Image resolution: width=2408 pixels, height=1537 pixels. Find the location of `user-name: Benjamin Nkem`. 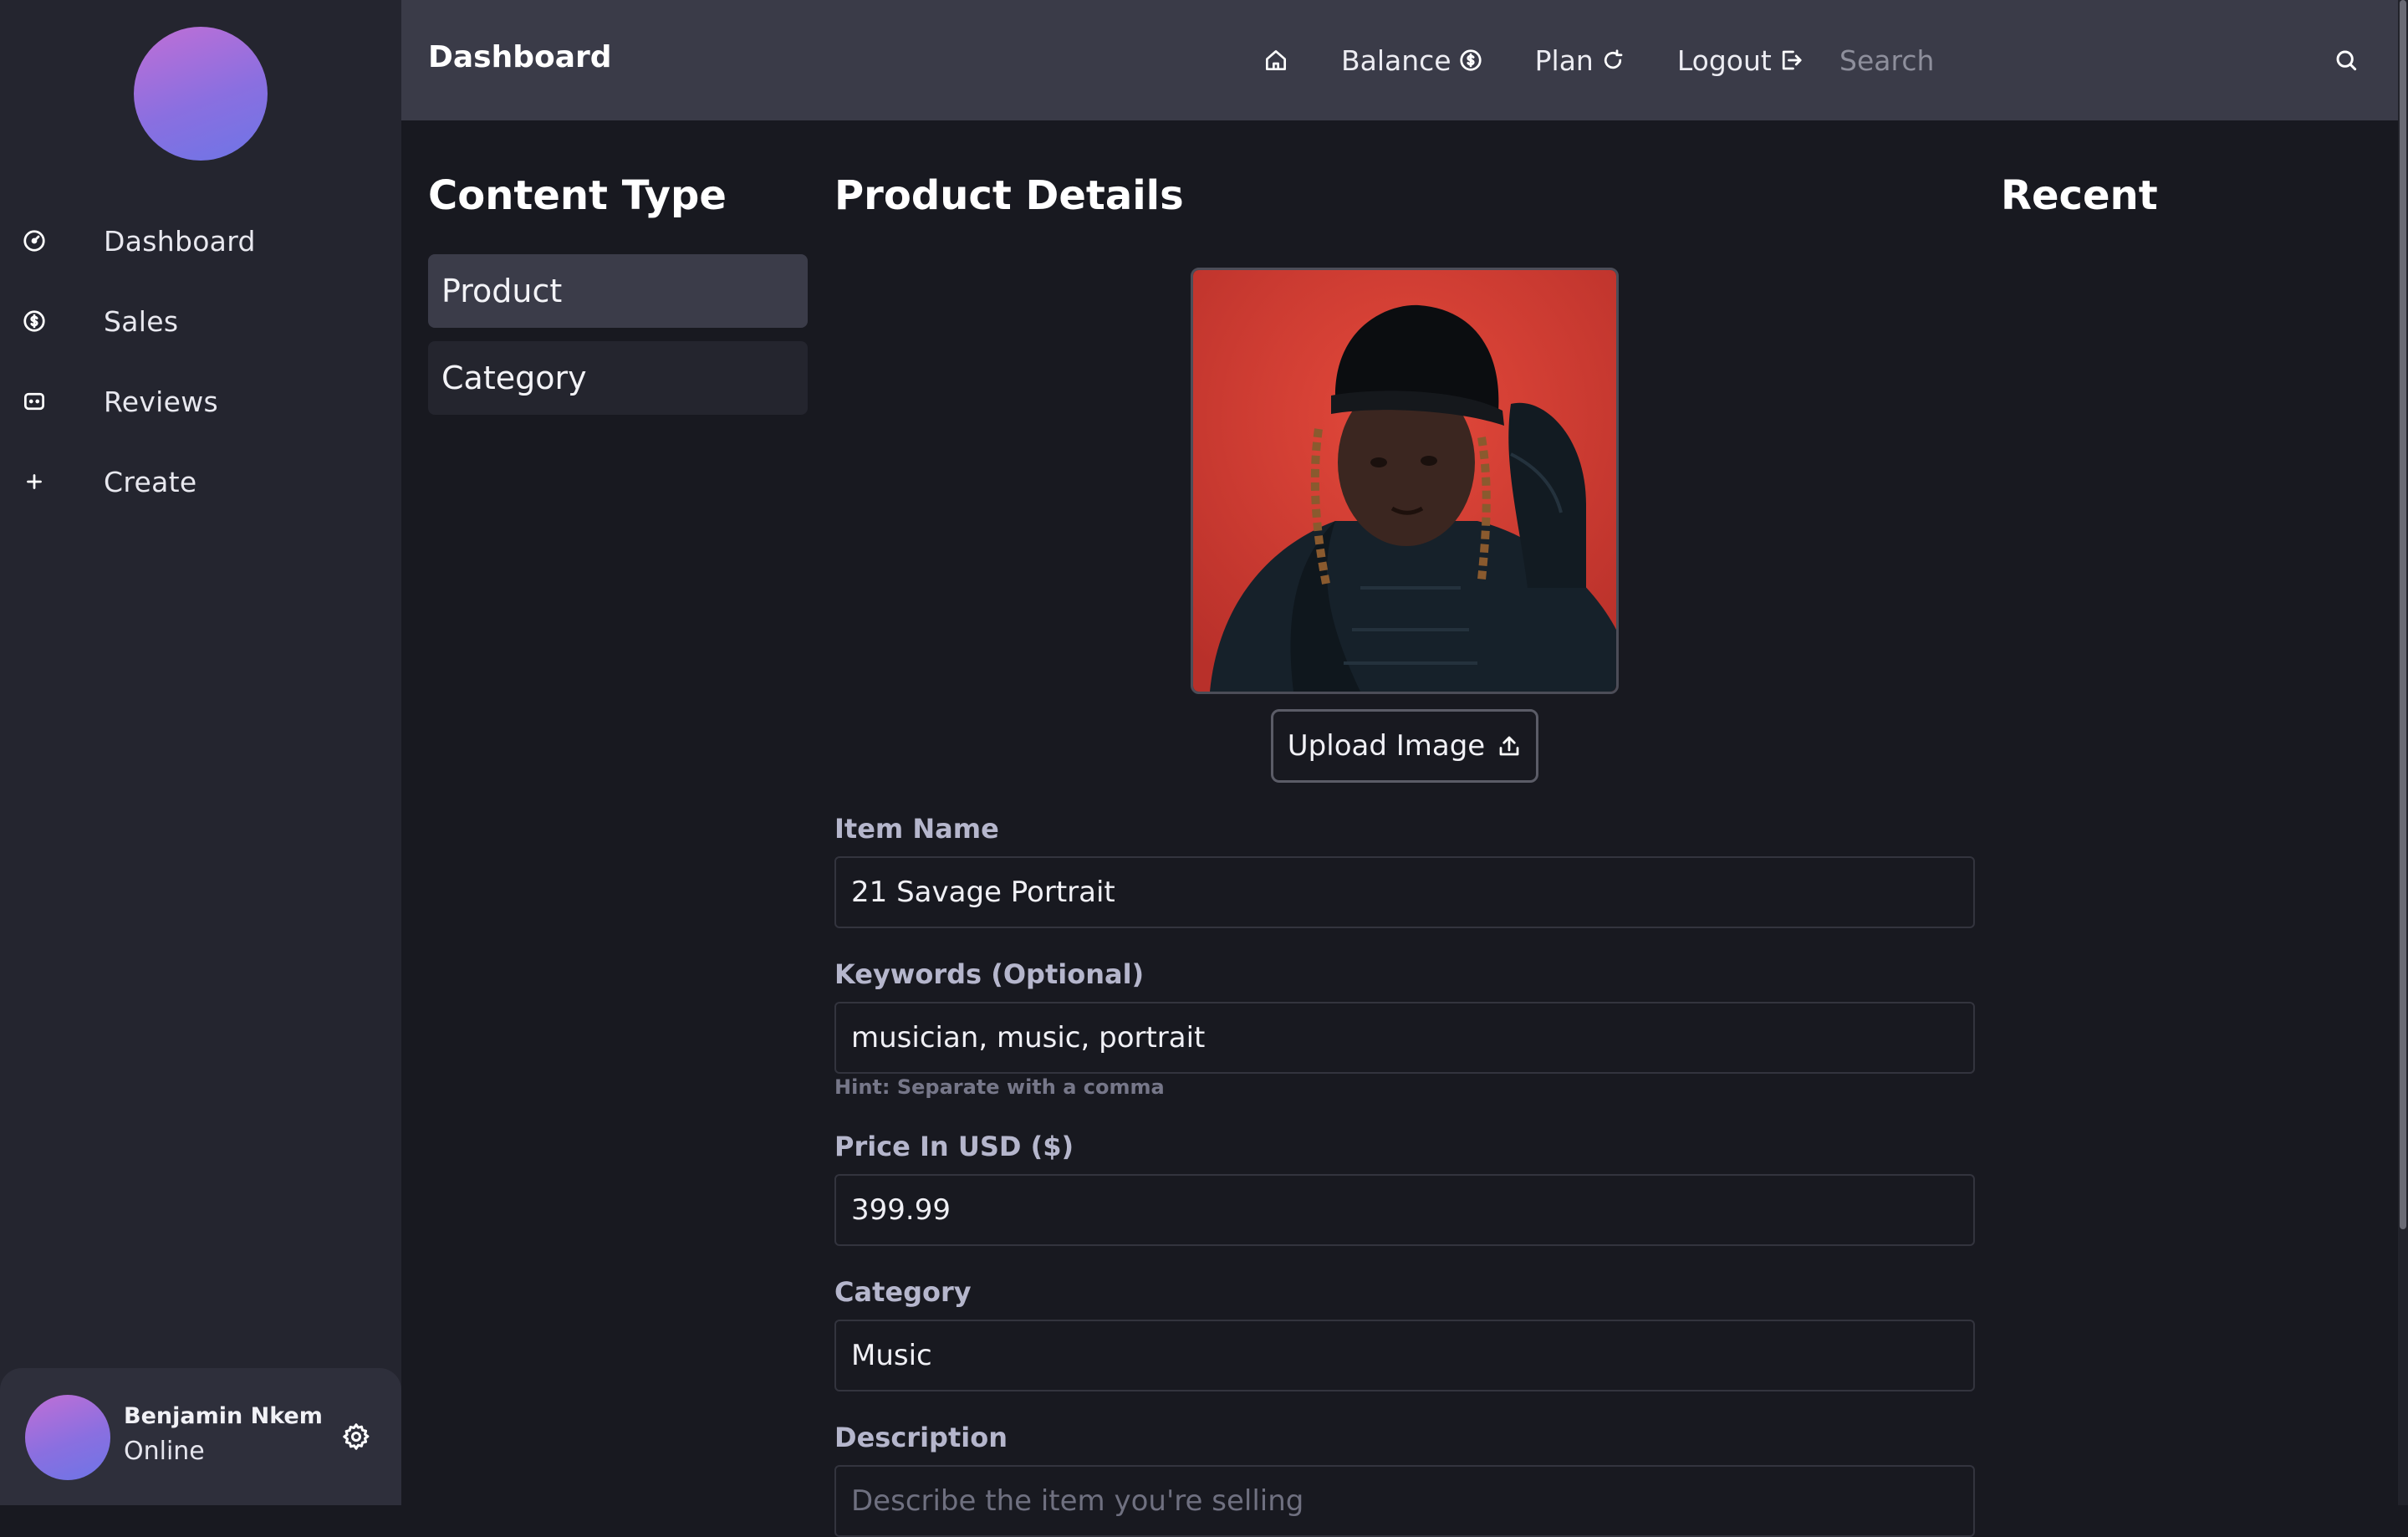

user-name: Benjamin Nkem is located at coordinates (223, 1416).